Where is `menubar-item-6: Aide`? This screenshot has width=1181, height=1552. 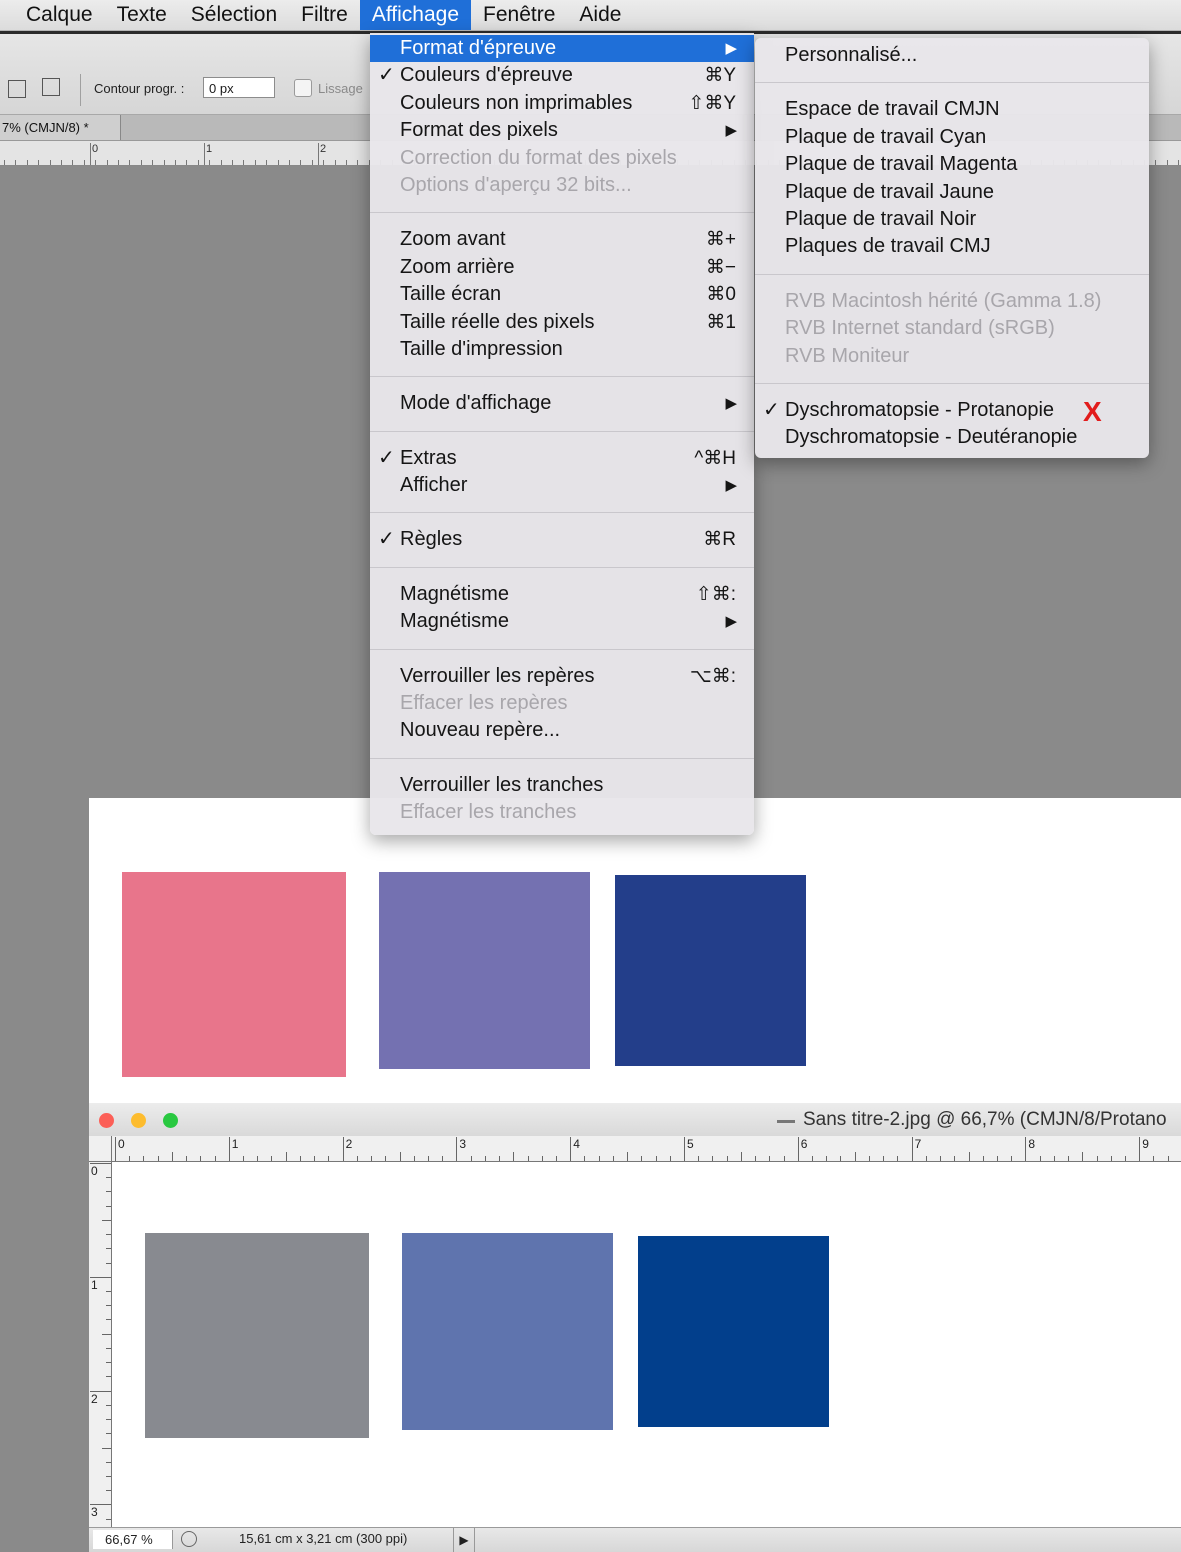
menubar-item-6: Aide is located at coordinates (600, 15).